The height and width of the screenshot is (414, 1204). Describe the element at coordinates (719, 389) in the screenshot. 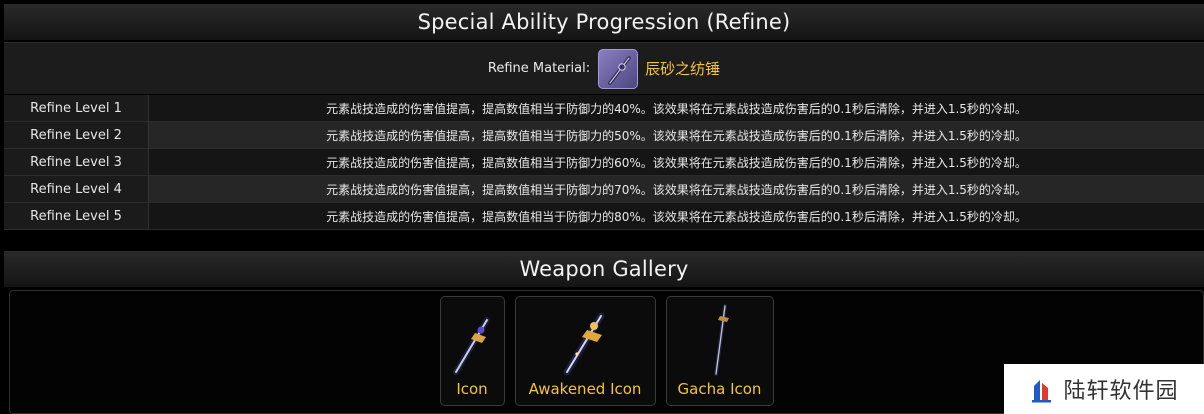

I see `gallery-caption: Gacha Icon` at that location.